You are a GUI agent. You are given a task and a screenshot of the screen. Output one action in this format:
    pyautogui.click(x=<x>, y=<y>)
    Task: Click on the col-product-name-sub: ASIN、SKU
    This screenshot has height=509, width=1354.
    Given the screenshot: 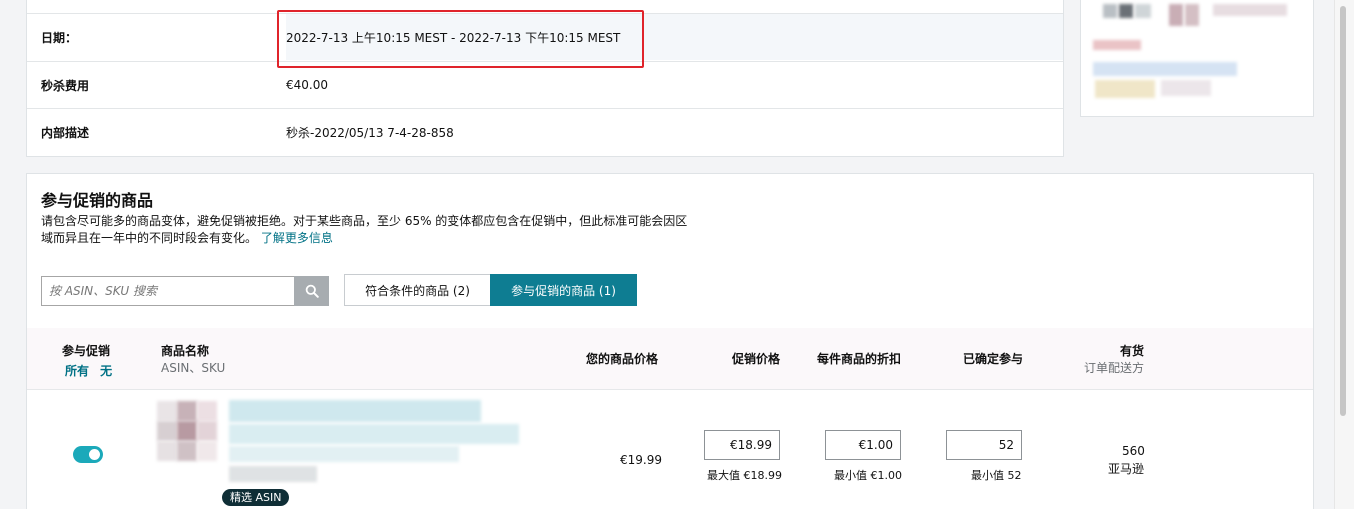 What is the action you would take?
    pyautogui.click(x=193, y=368)
    